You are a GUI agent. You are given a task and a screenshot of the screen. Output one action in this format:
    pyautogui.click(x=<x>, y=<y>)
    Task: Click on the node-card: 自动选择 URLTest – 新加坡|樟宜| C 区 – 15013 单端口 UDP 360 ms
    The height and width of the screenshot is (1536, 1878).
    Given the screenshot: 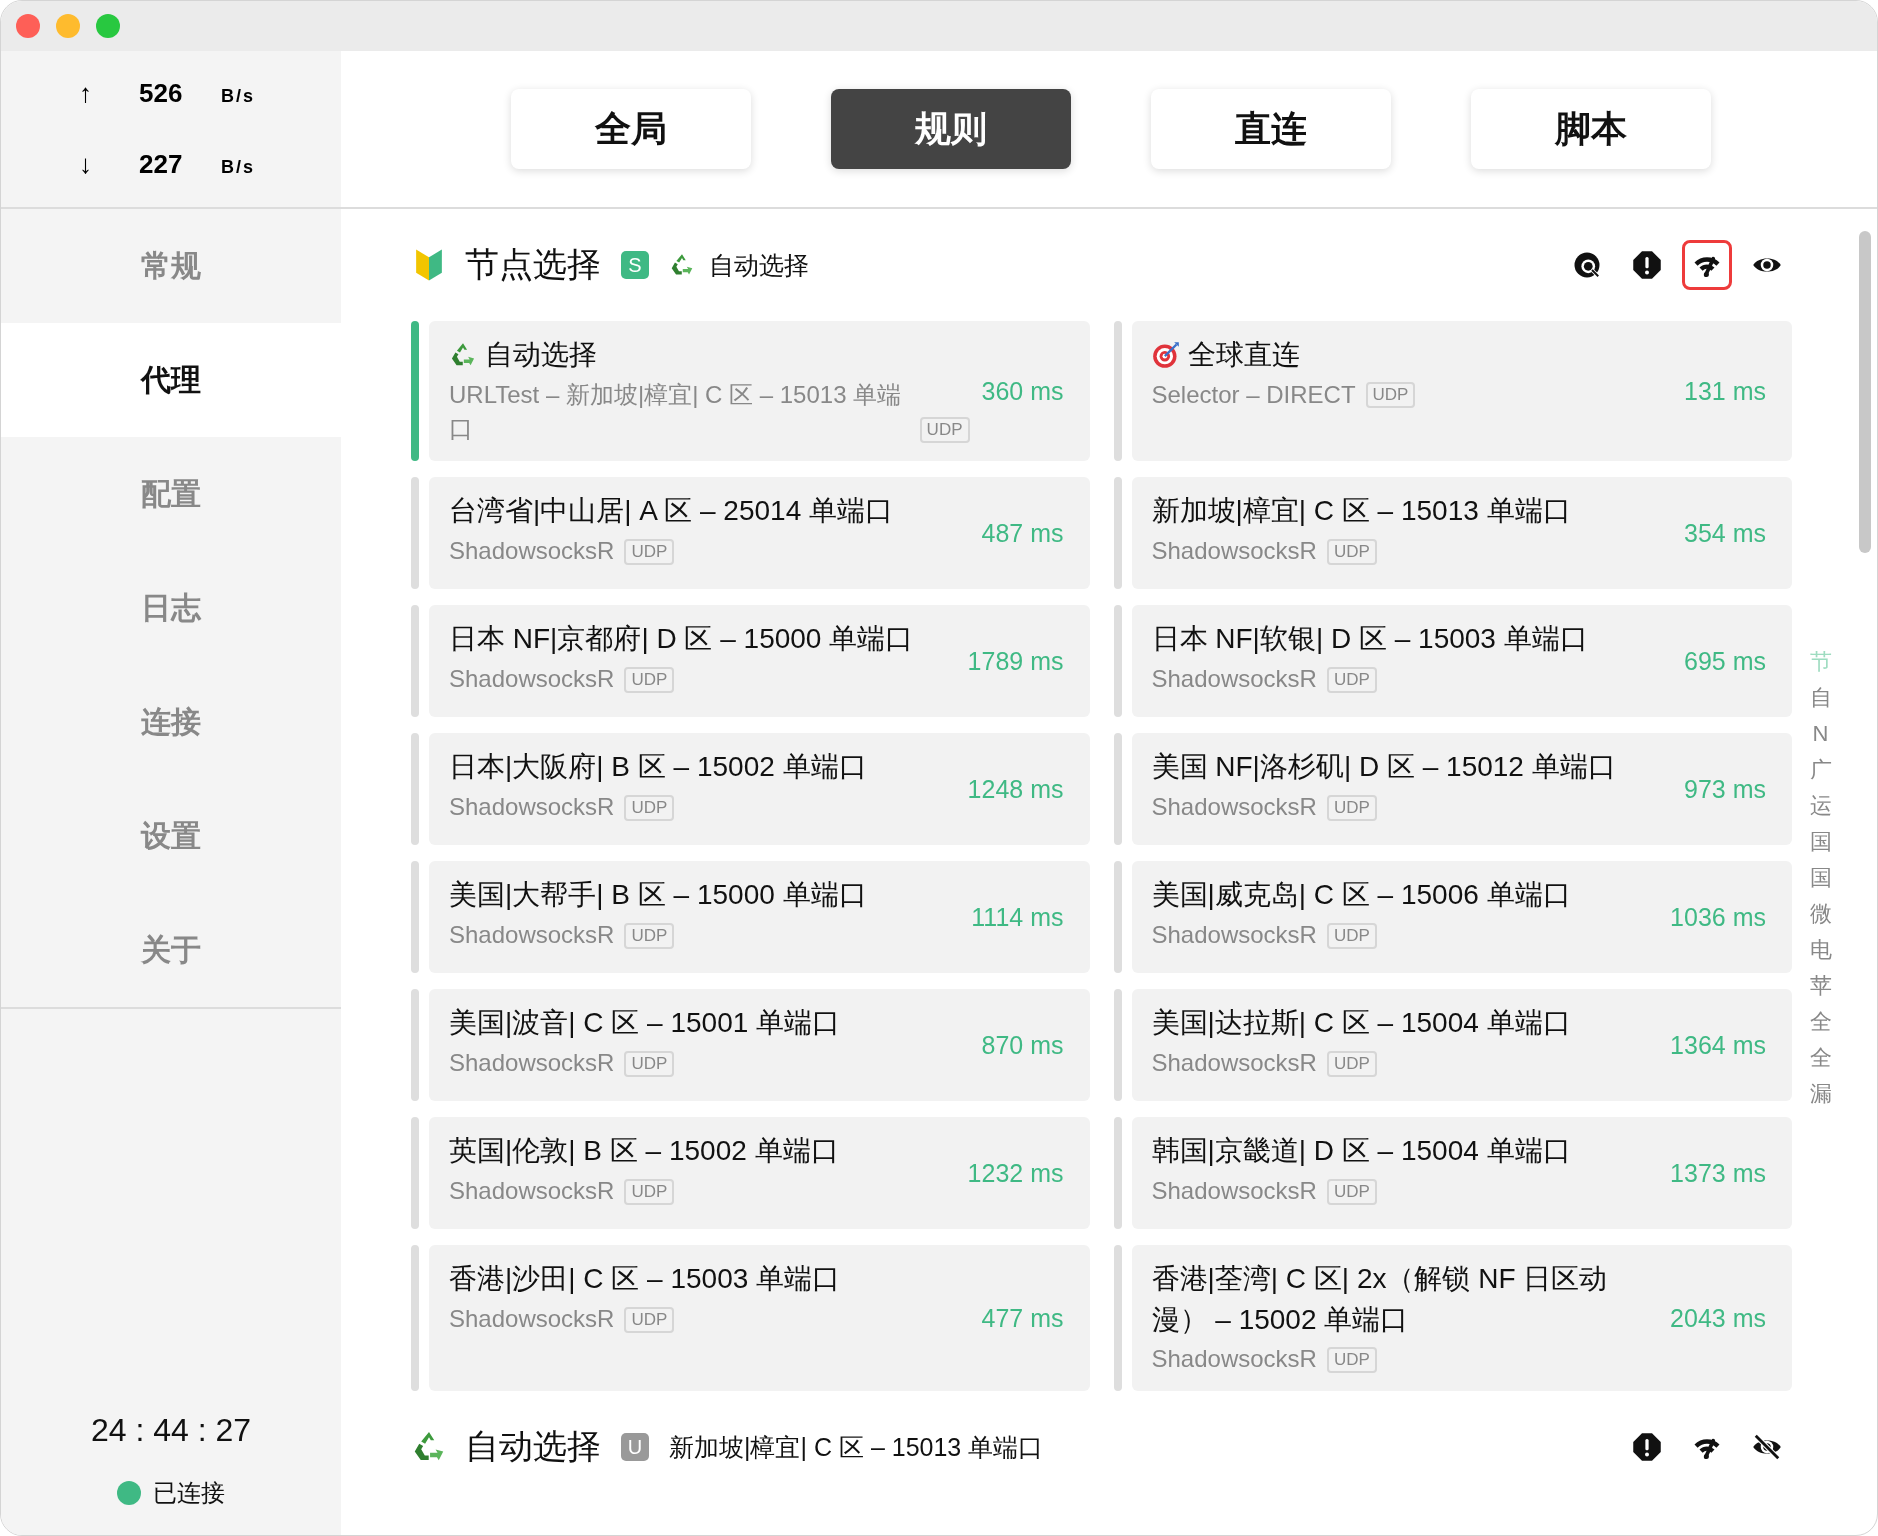 What is the action you would take?
    pyautogui.click(x=759, y=391)
    